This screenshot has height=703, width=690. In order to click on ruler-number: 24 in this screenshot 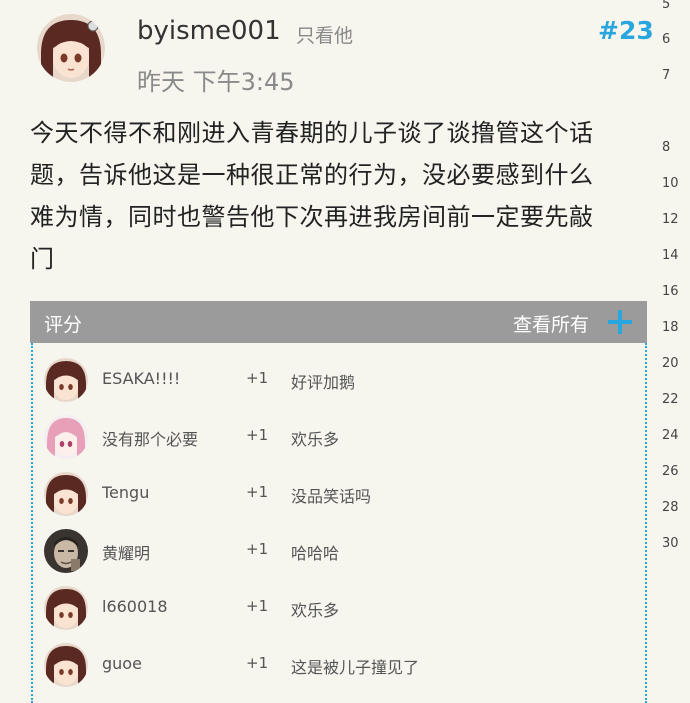, I will do `click(670, 435)`.